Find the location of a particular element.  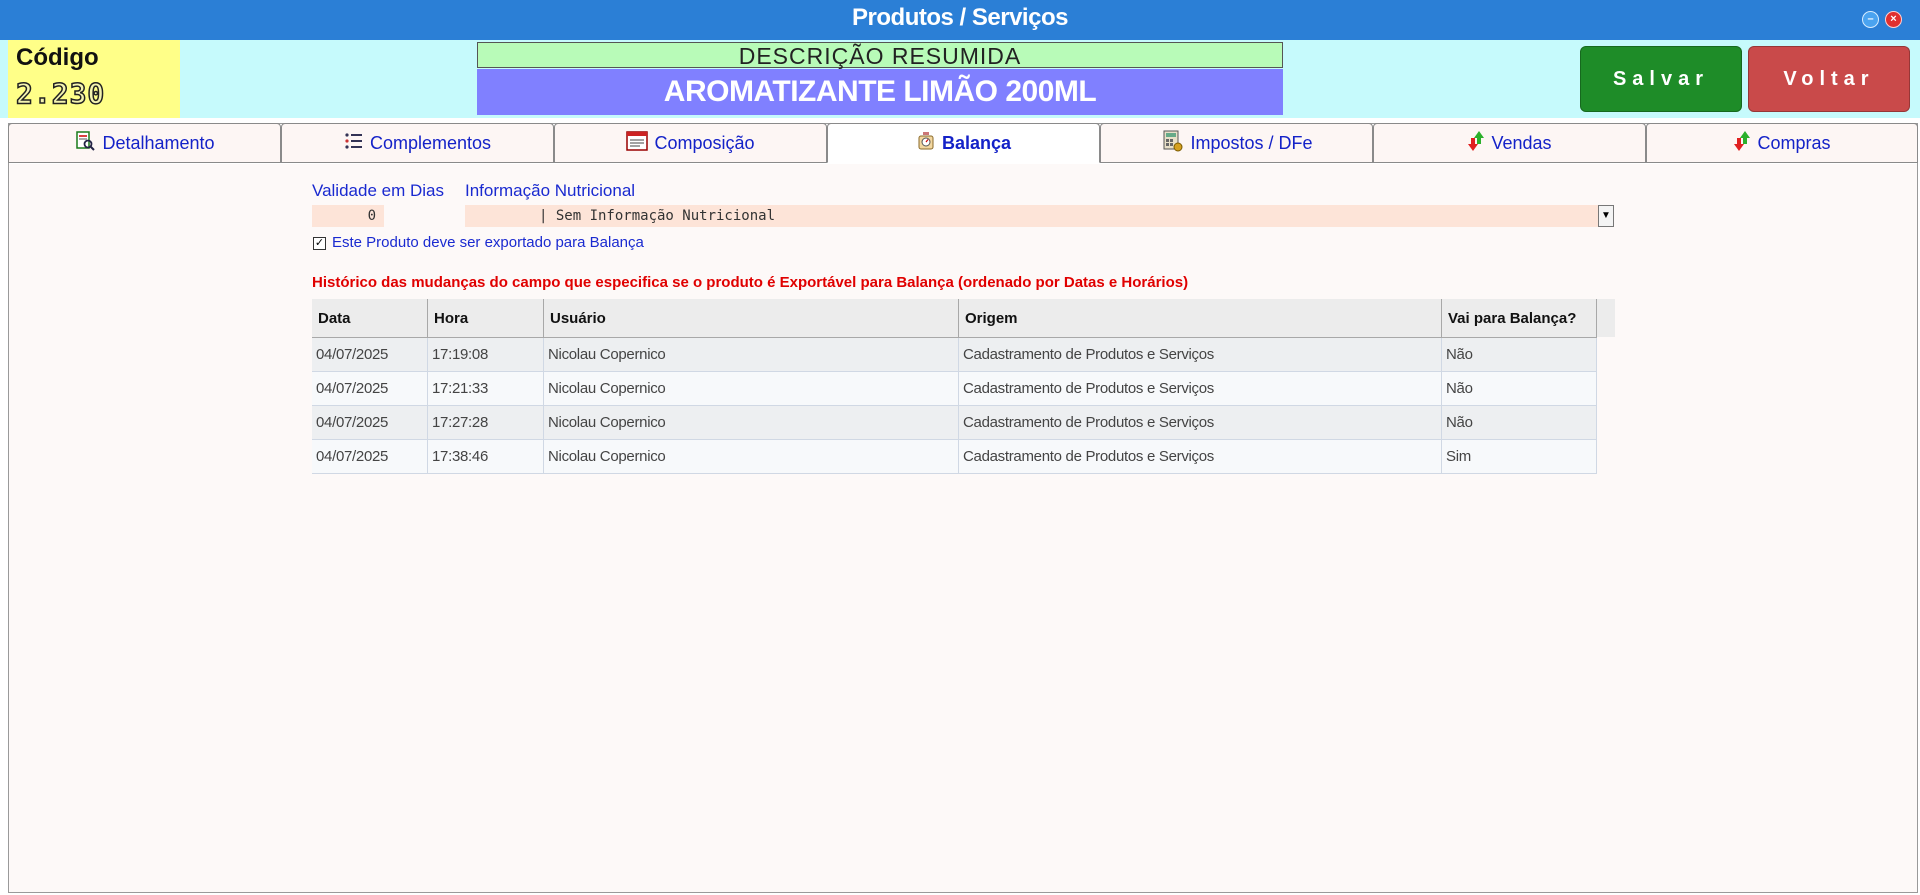

tab-label: Complementos is located at coordinates (430, 142).